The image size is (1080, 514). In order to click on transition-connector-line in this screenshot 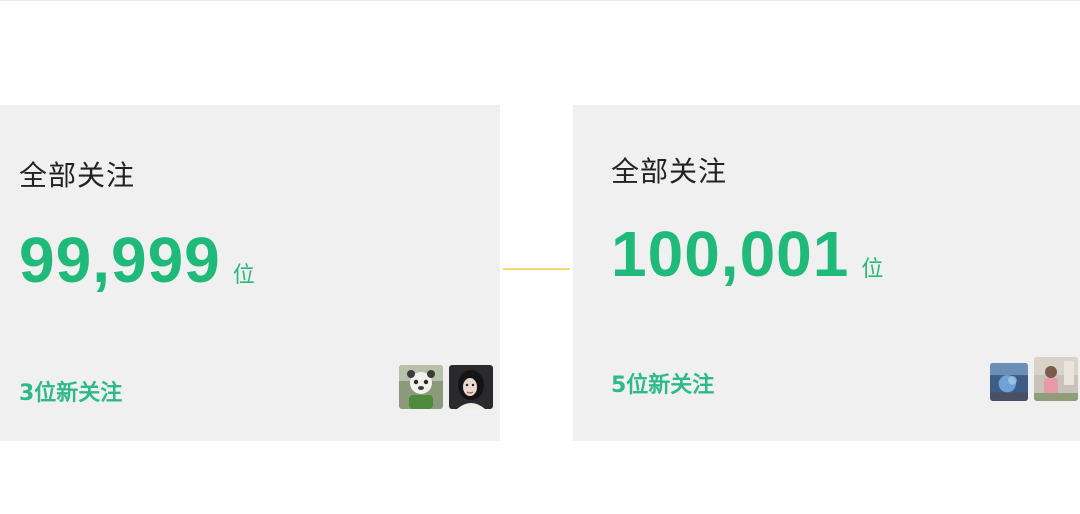, I will do `click(536, 269)`.